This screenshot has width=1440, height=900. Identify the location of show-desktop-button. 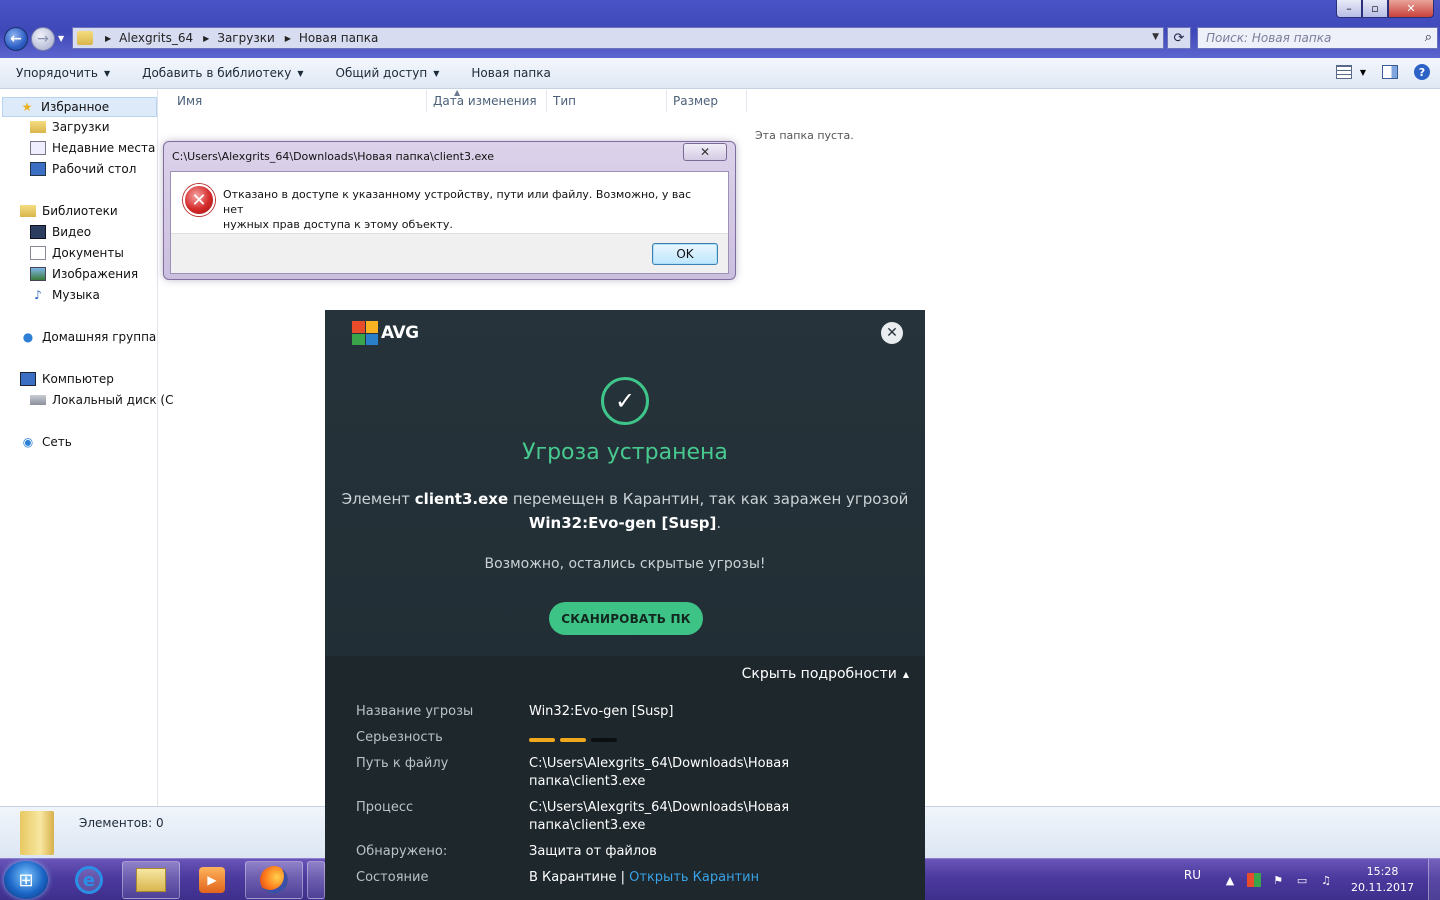
(1434, 879).